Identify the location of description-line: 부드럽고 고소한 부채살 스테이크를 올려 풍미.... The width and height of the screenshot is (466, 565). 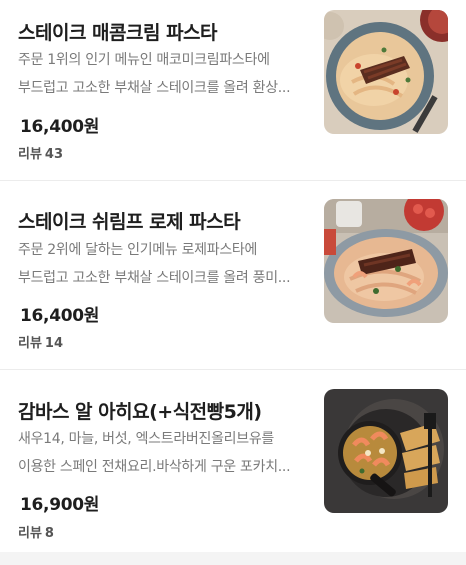
(154, 278).